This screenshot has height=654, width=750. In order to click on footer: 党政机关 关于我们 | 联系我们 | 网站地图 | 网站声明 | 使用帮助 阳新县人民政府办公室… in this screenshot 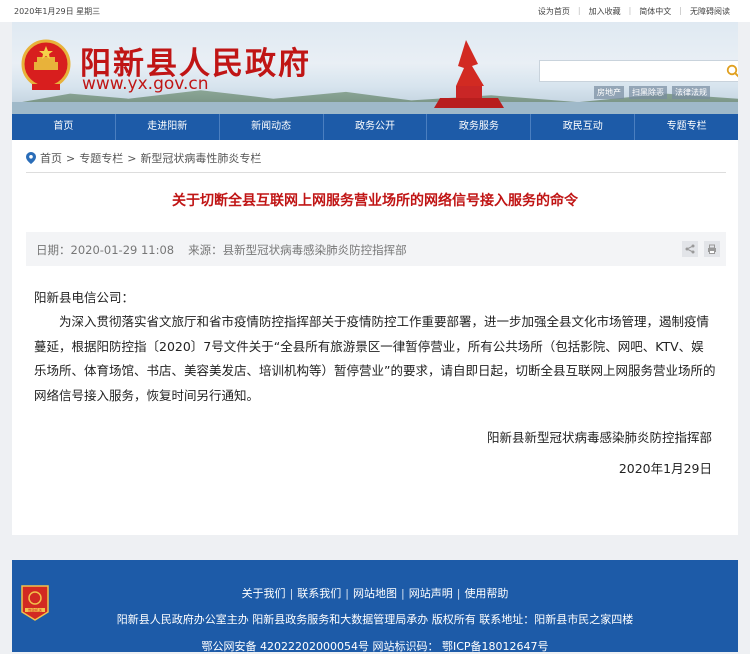, I will do `click(375, 606)`.